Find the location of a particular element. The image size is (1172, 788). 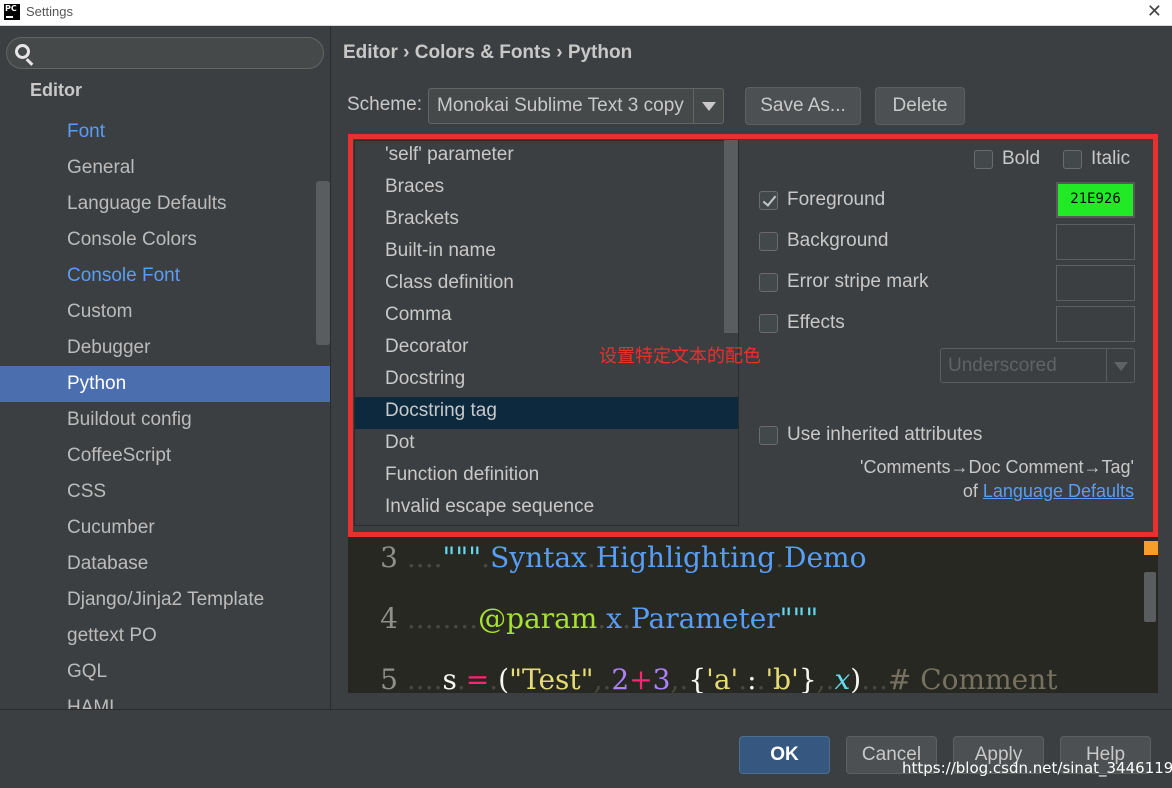

window-title: Settings is located at coordinates (49, 11).